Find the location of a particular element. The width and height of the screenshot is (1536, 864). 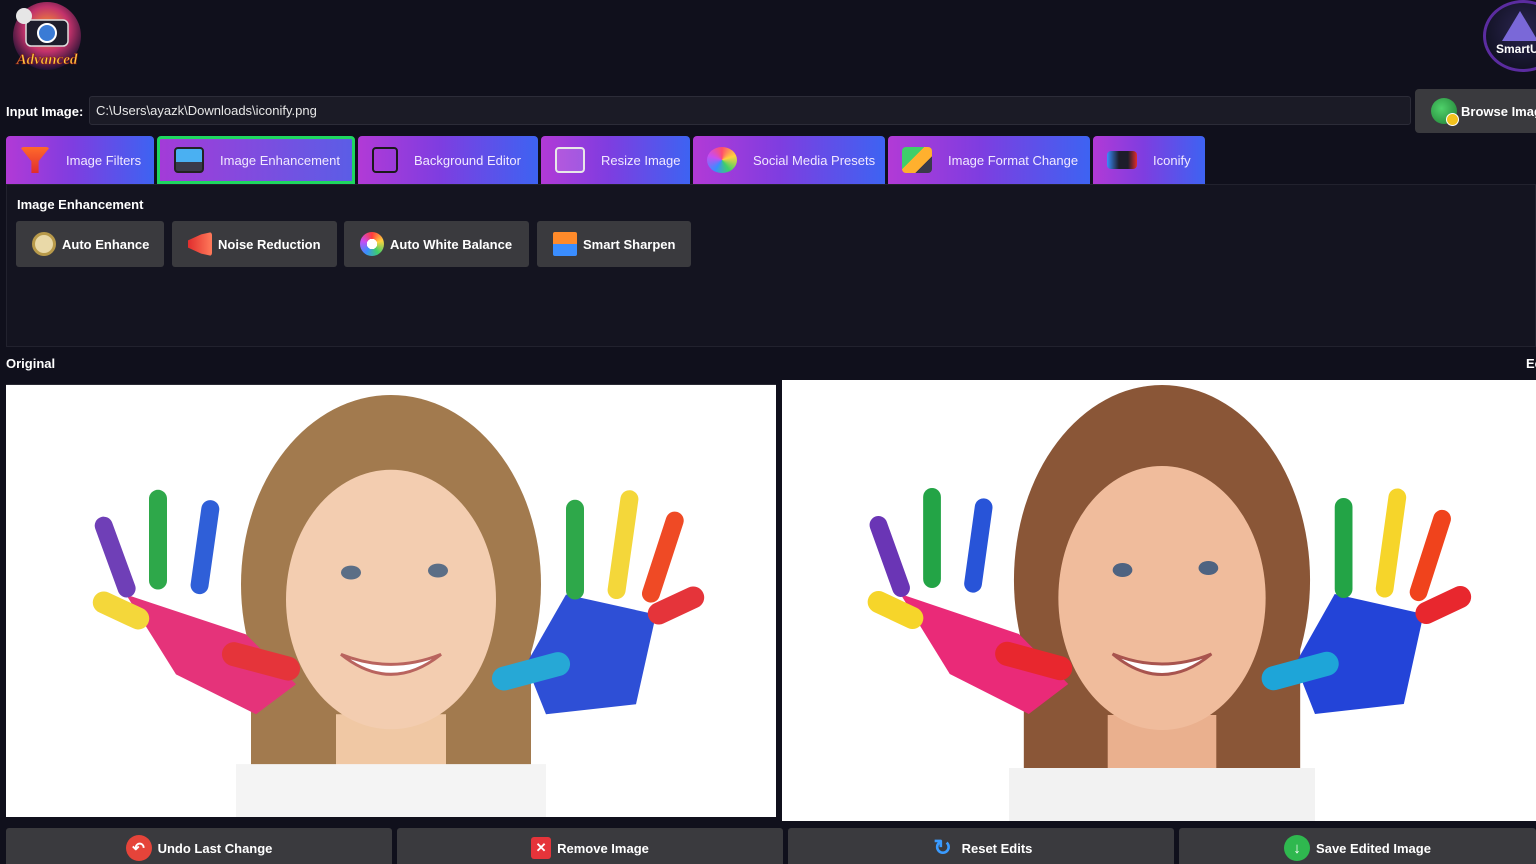

triangle-logo-icon is located at coordinates (1519, 26).